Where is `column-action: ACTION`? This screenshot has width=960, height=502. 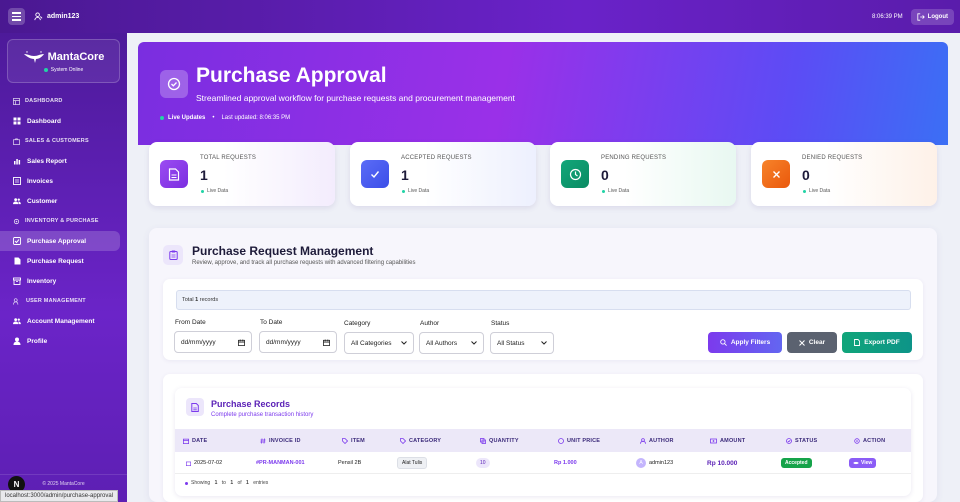
column-action: ACTION is located at coordinates (869, 440).